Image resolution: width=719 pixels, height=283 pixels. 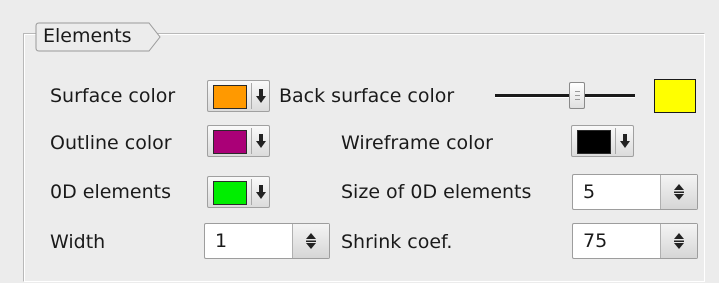 What do you see at coordinates (113, 96) in the screenshot?
I see `surface-color-label: Surface color` at bounding box center [113, 96].